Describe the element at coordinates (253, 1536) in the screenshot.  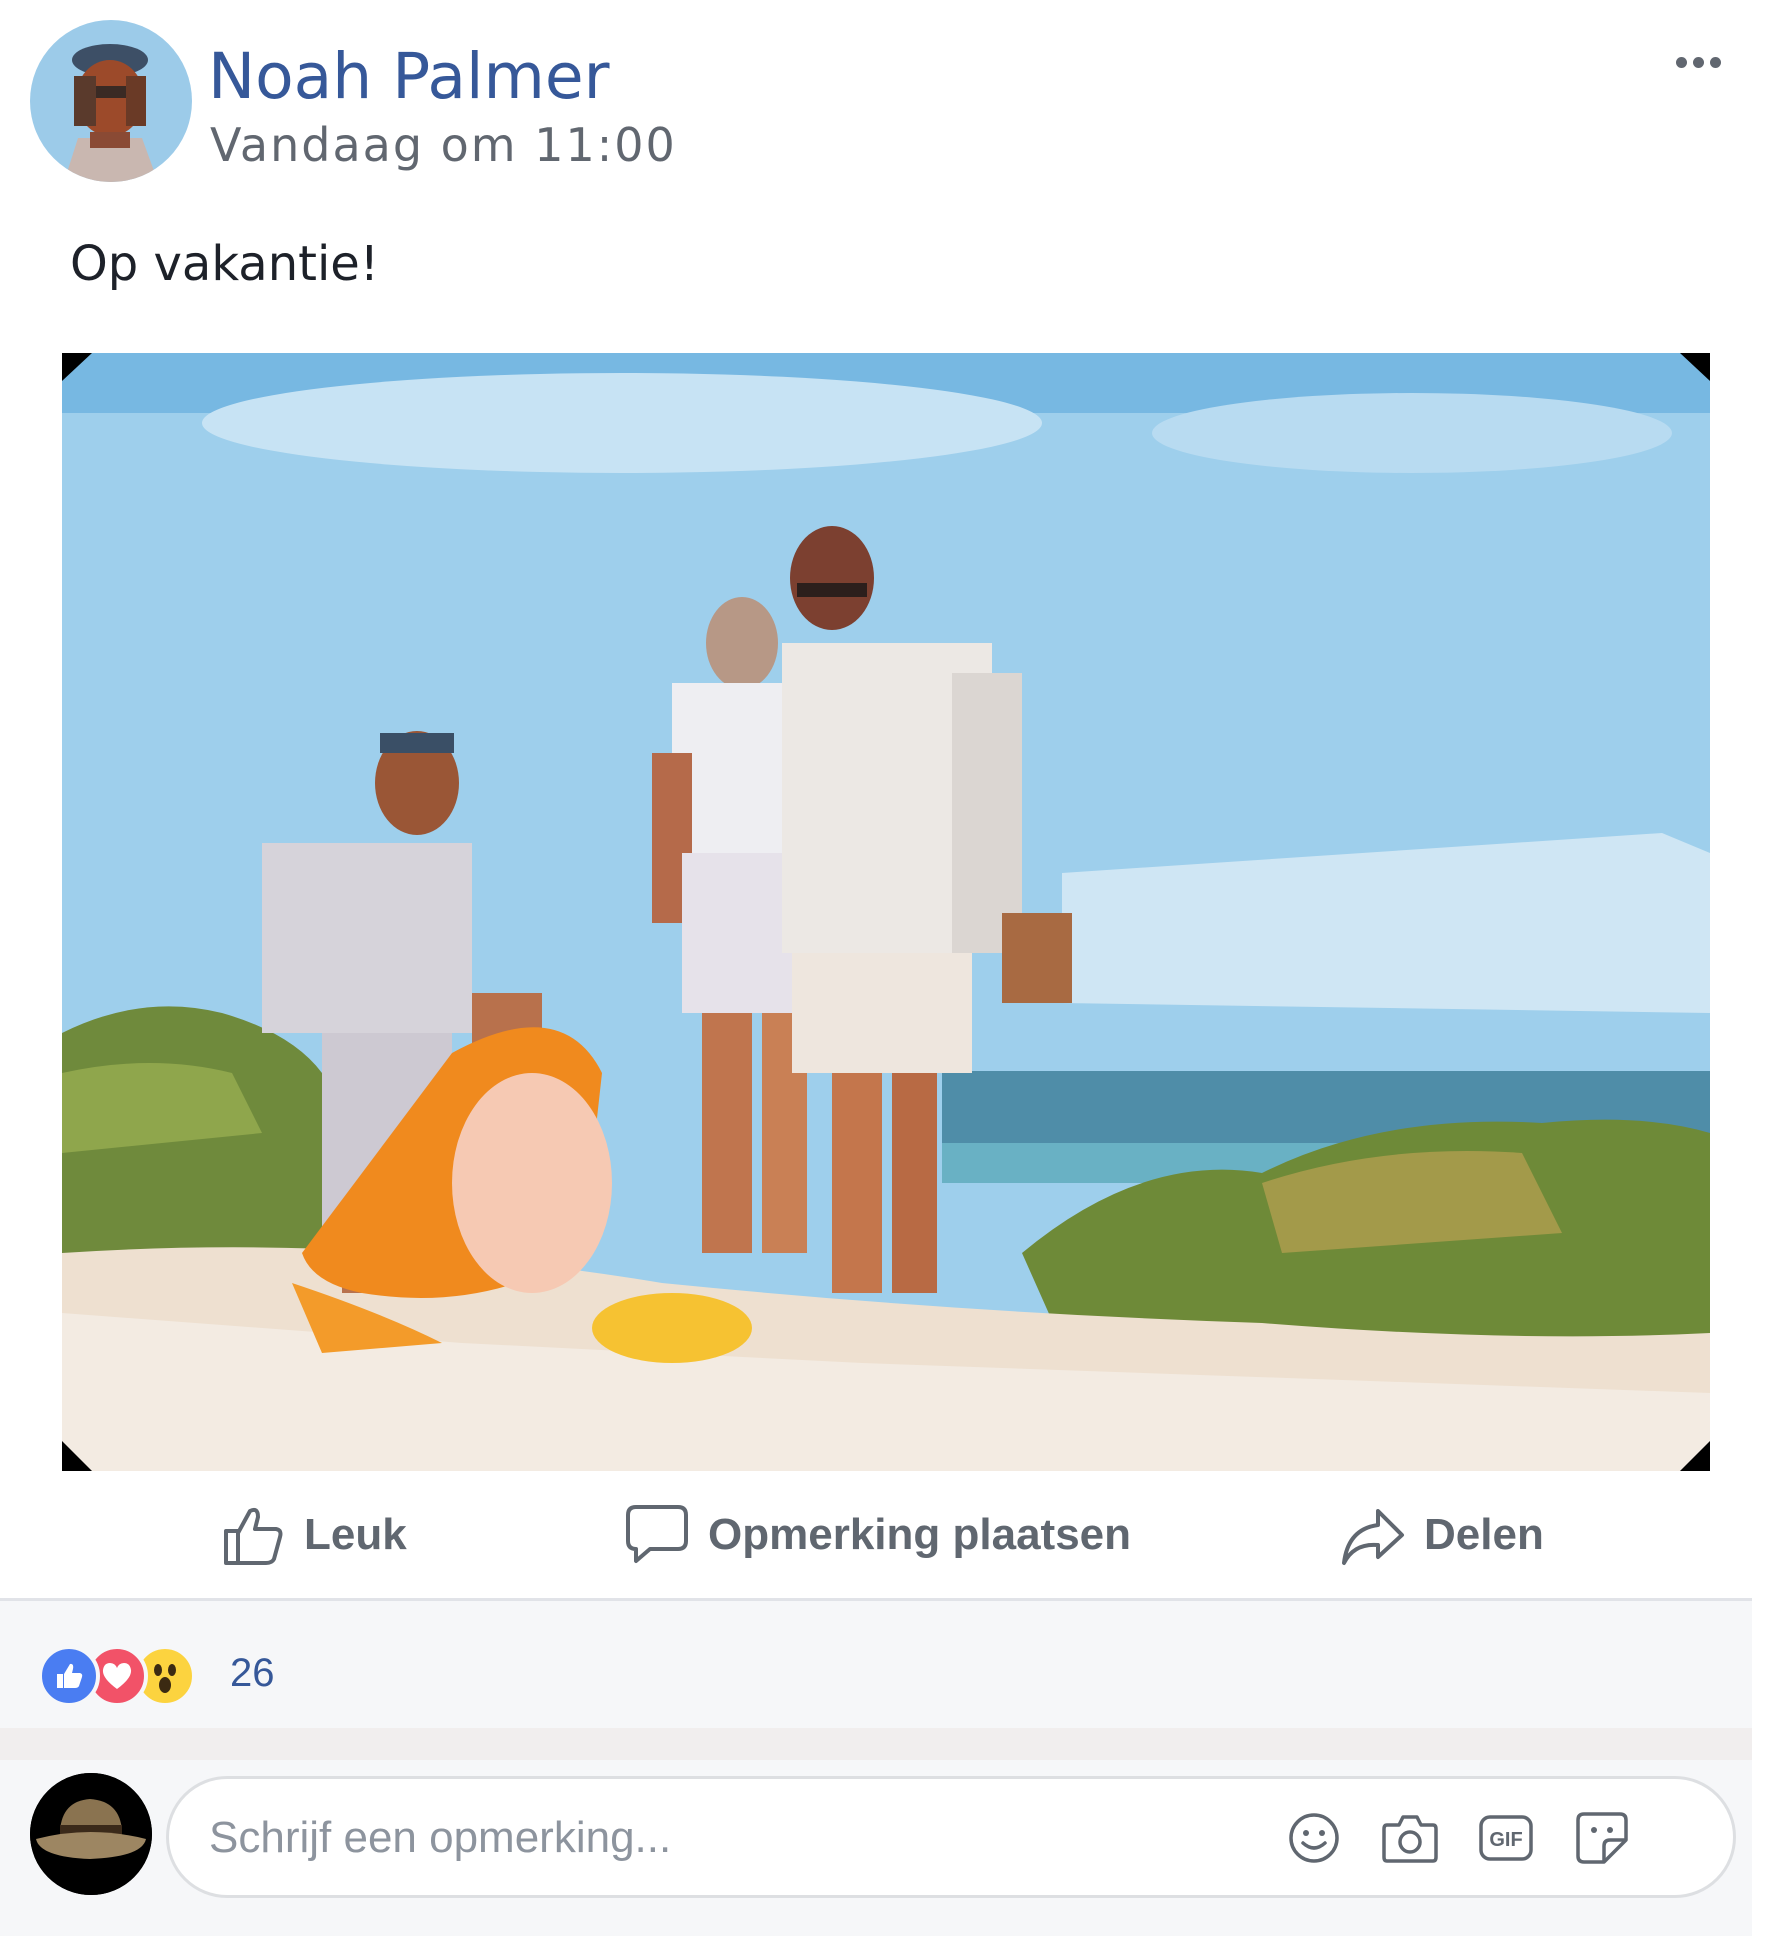
I see `thumbs-up-icon` at that location.